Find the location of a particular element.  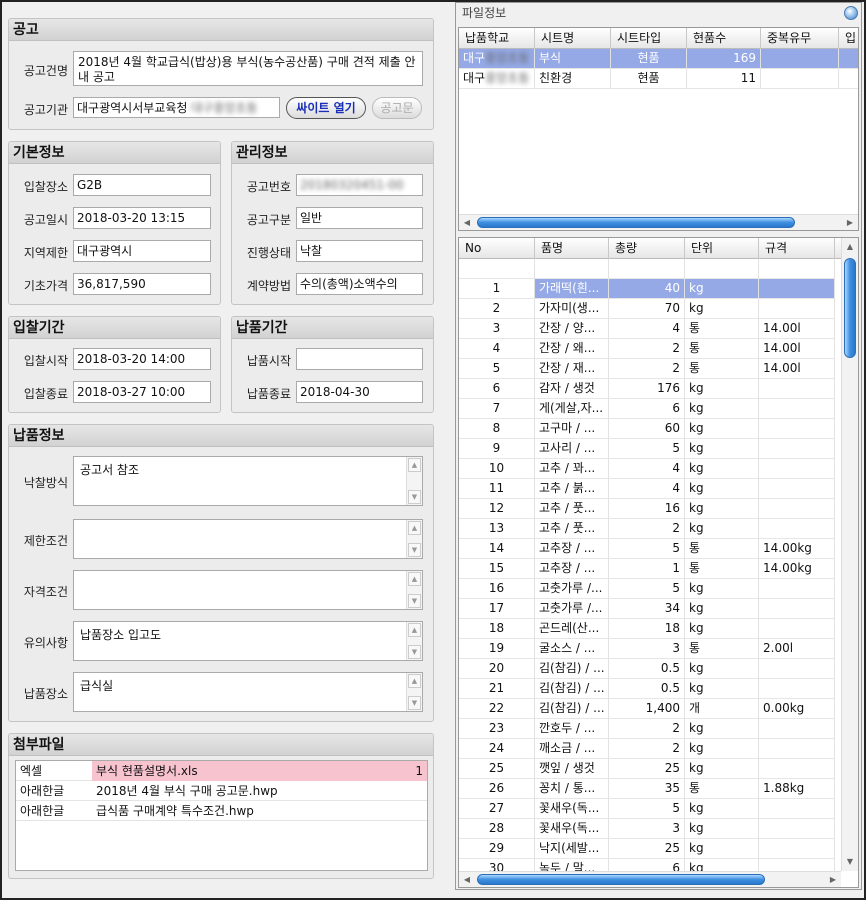

col-header-item-count: 현품수 is located at coordinates (724, 38).